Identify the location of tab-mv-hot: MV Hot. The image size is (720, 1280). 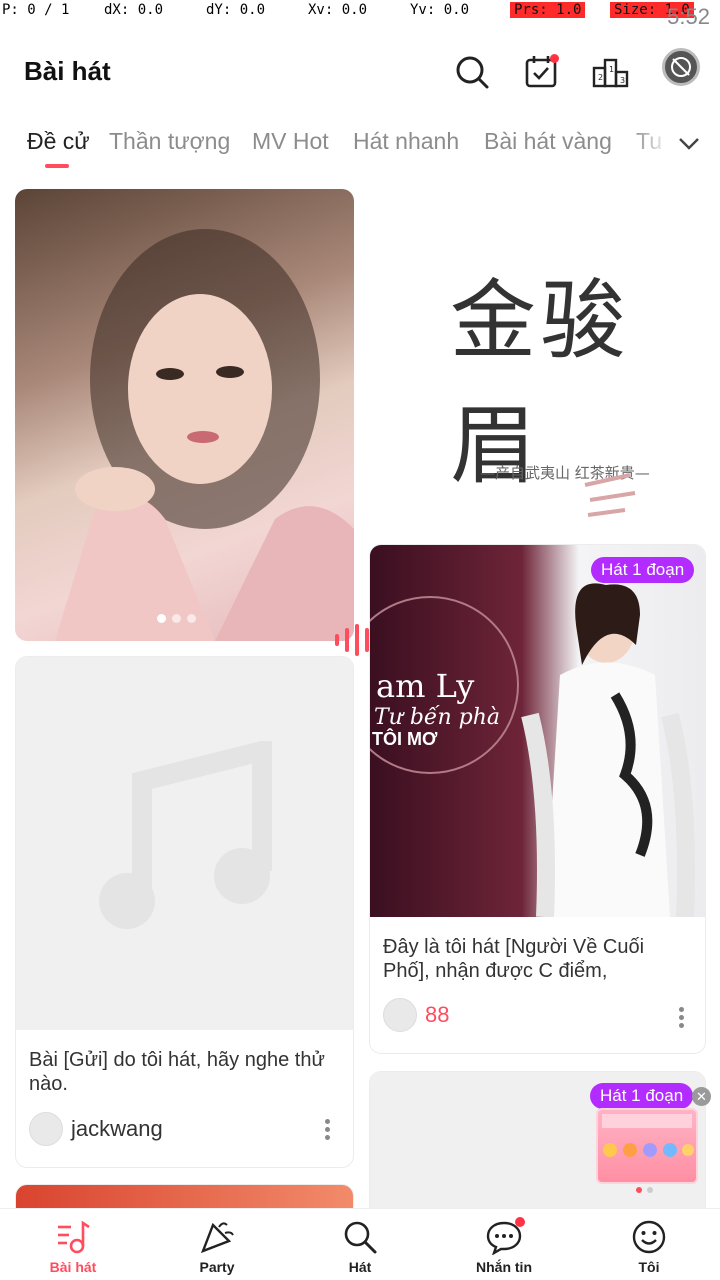
(290, 141).